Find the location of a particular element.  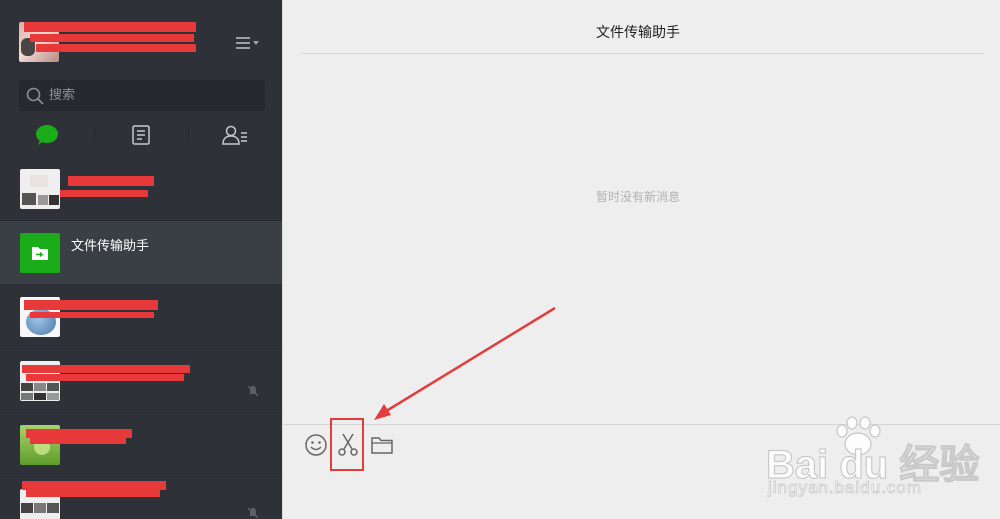

empty-message: 暂时没有新消息 is located at coordinates (637, 197).